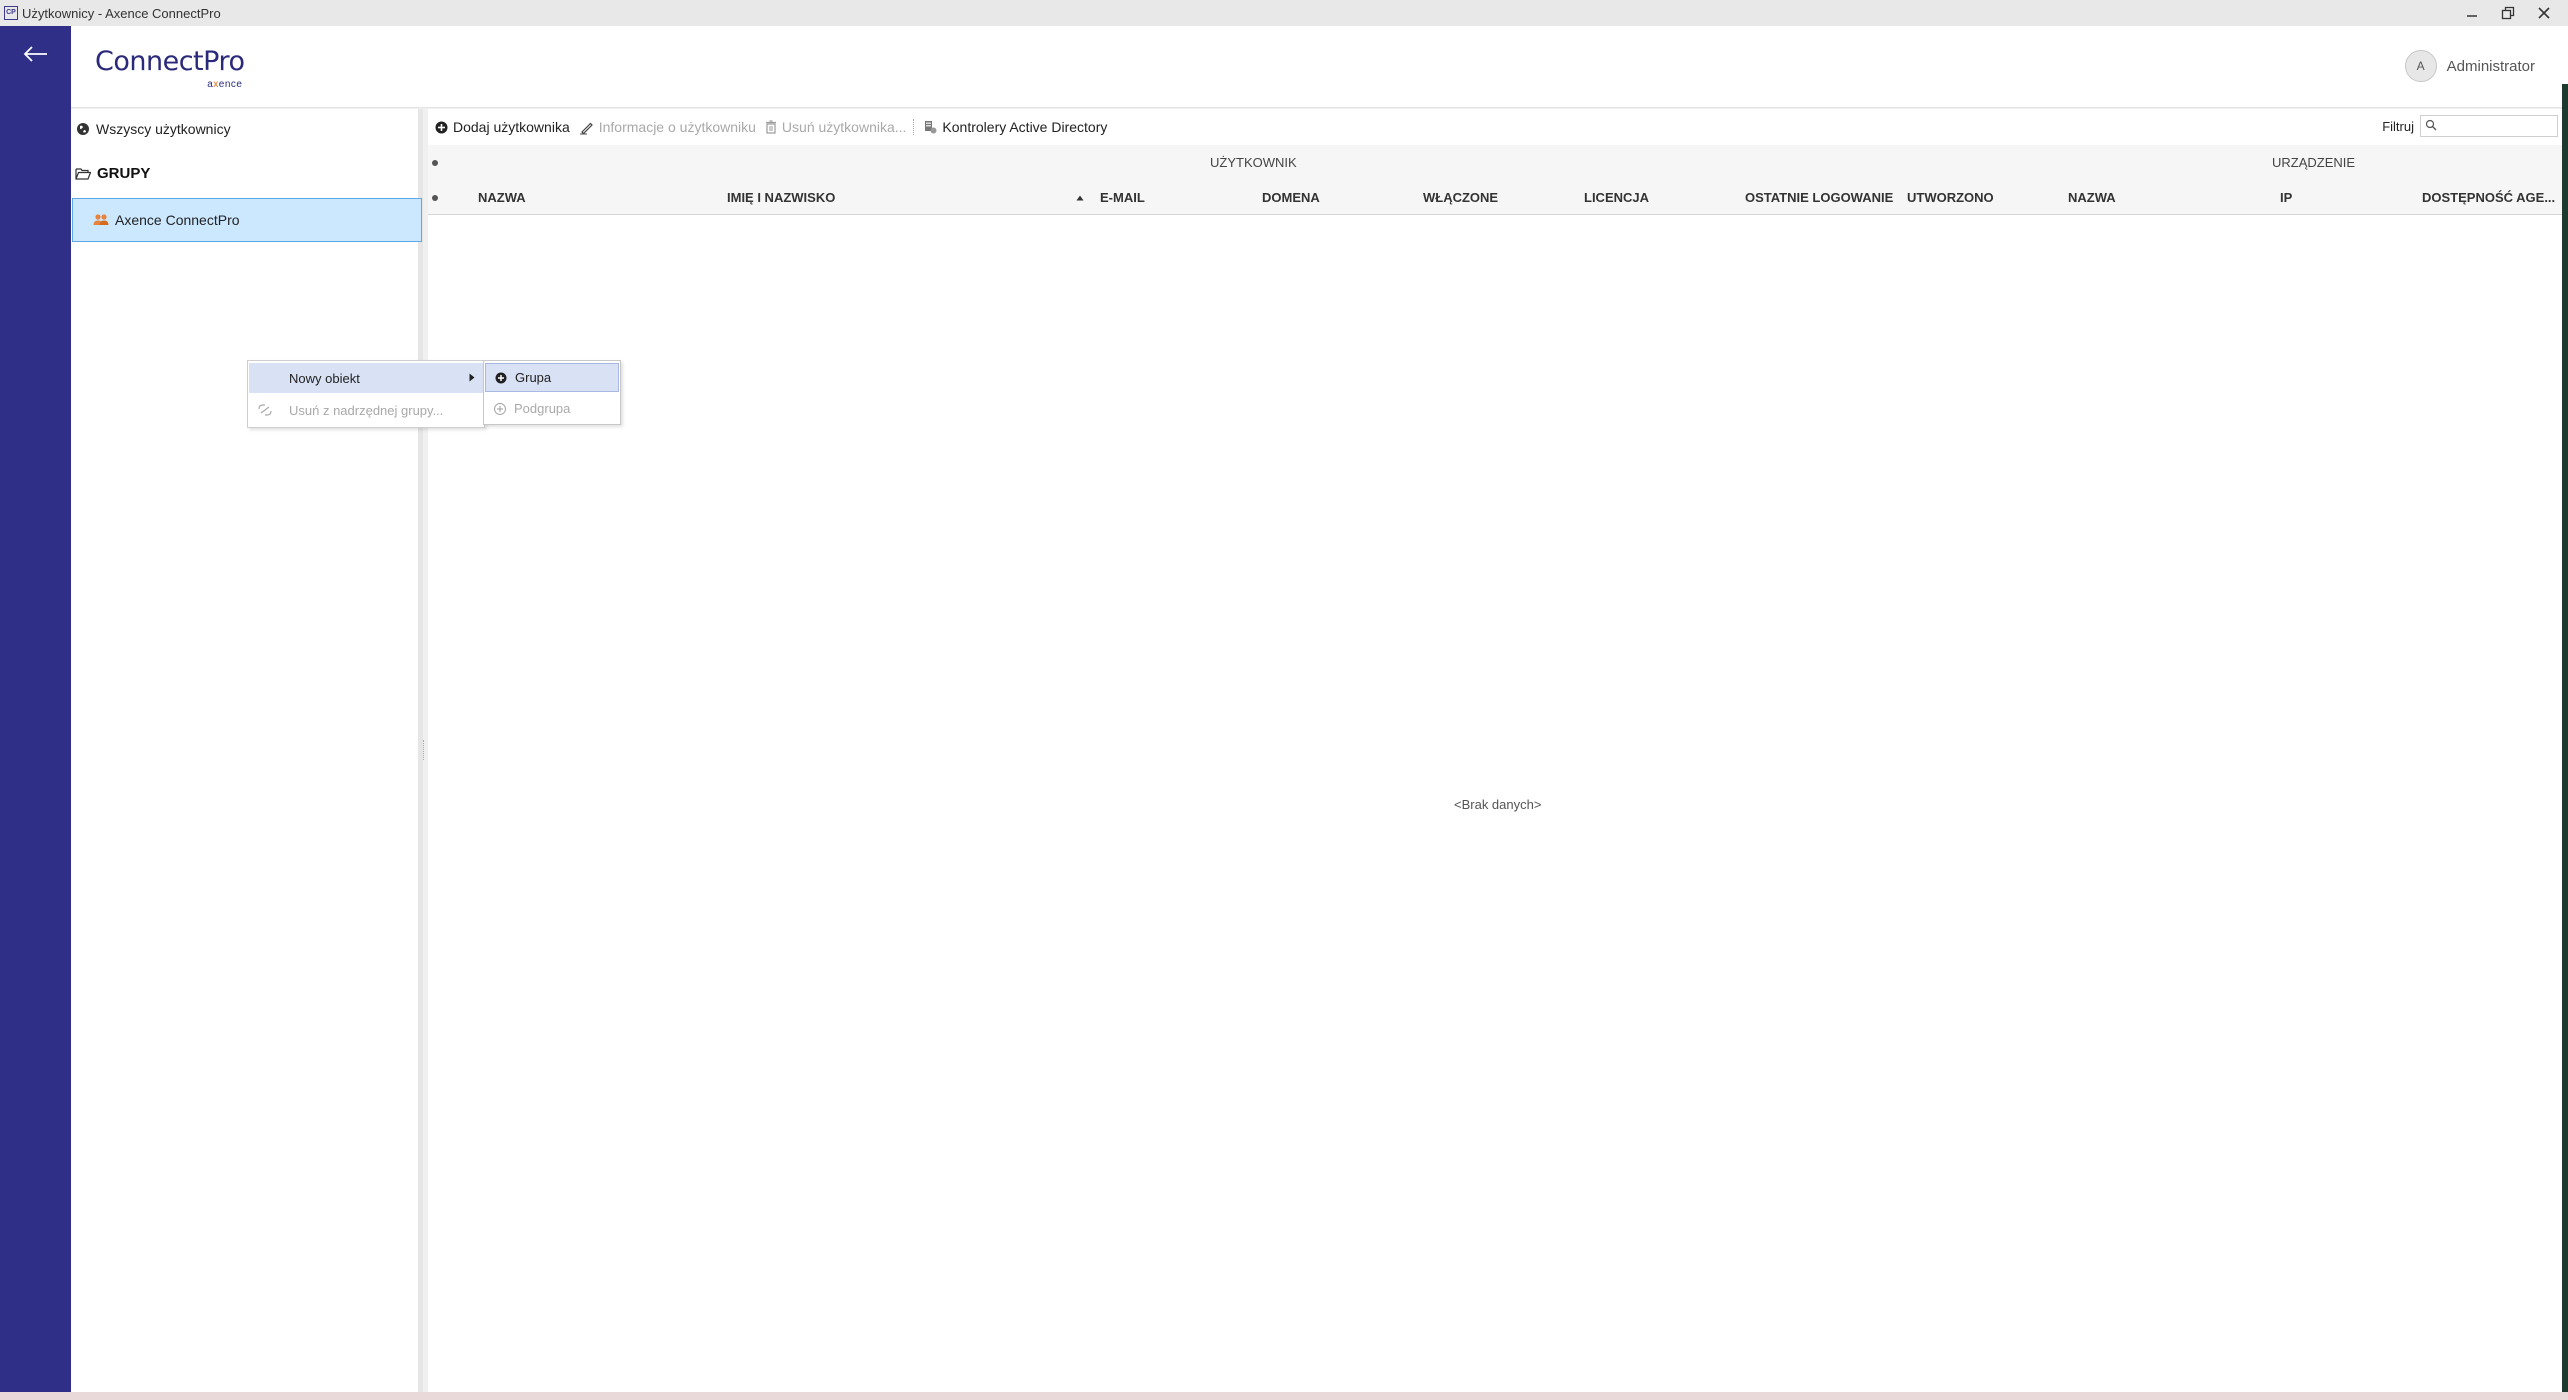 This screenshot has width=2568, height=1400. I want to click on unlink-icon, so click(265, 410).